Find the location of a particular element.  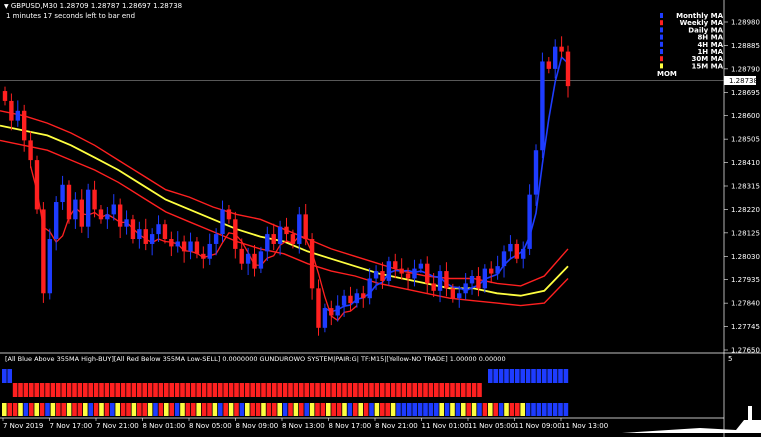

time-tick-label: 8 Nov 13:00 is located at coordinates (303, 426).